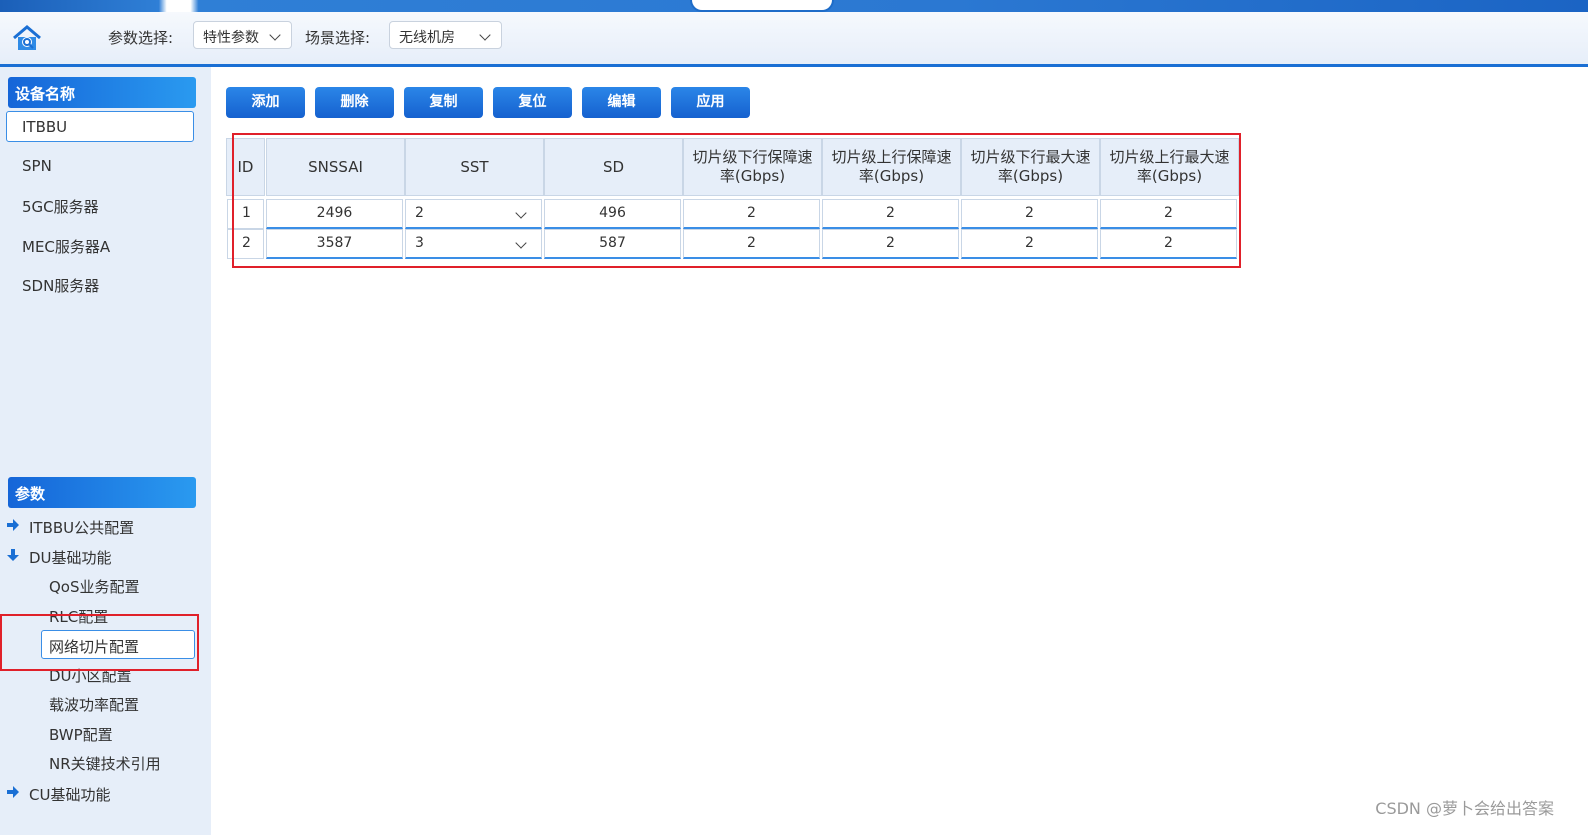 The image size is (1588, 835). Describe the element at coordinates (102, 92) in the screenshot. I see `device-list-title: 设备名称` at that location.